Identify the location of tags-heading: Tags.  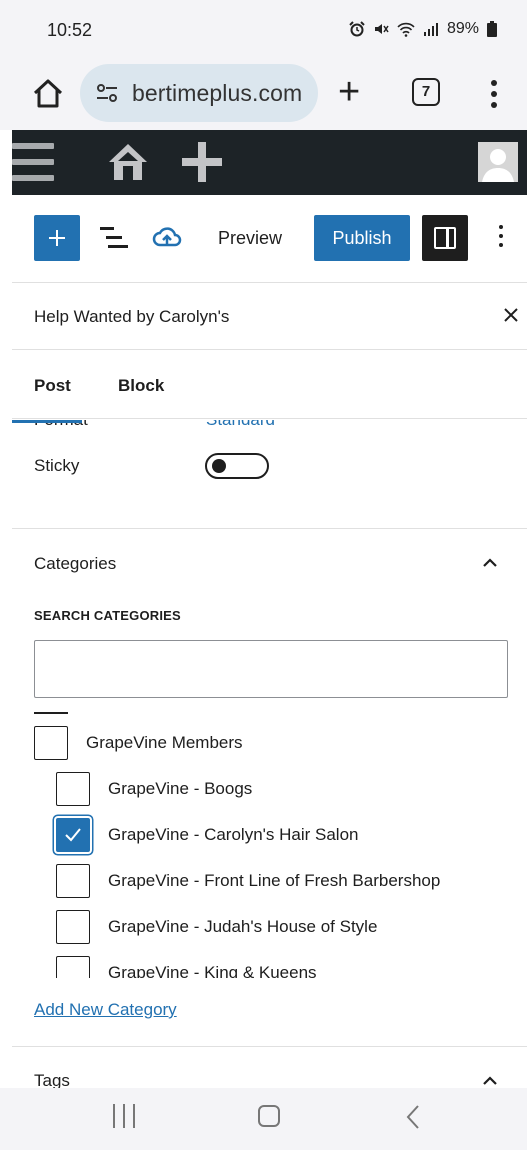
(52, 1079).